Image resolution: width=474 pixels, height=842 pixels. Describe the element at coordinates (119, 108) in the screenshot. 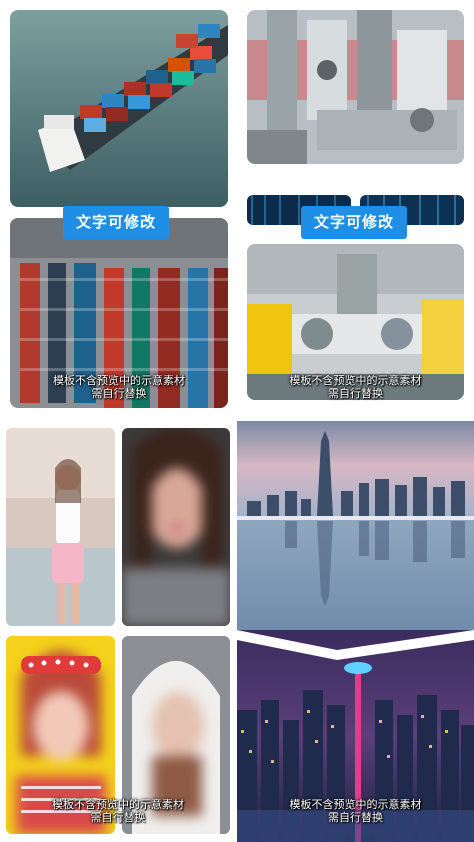

I see `photo-cargo-ship` at that location.